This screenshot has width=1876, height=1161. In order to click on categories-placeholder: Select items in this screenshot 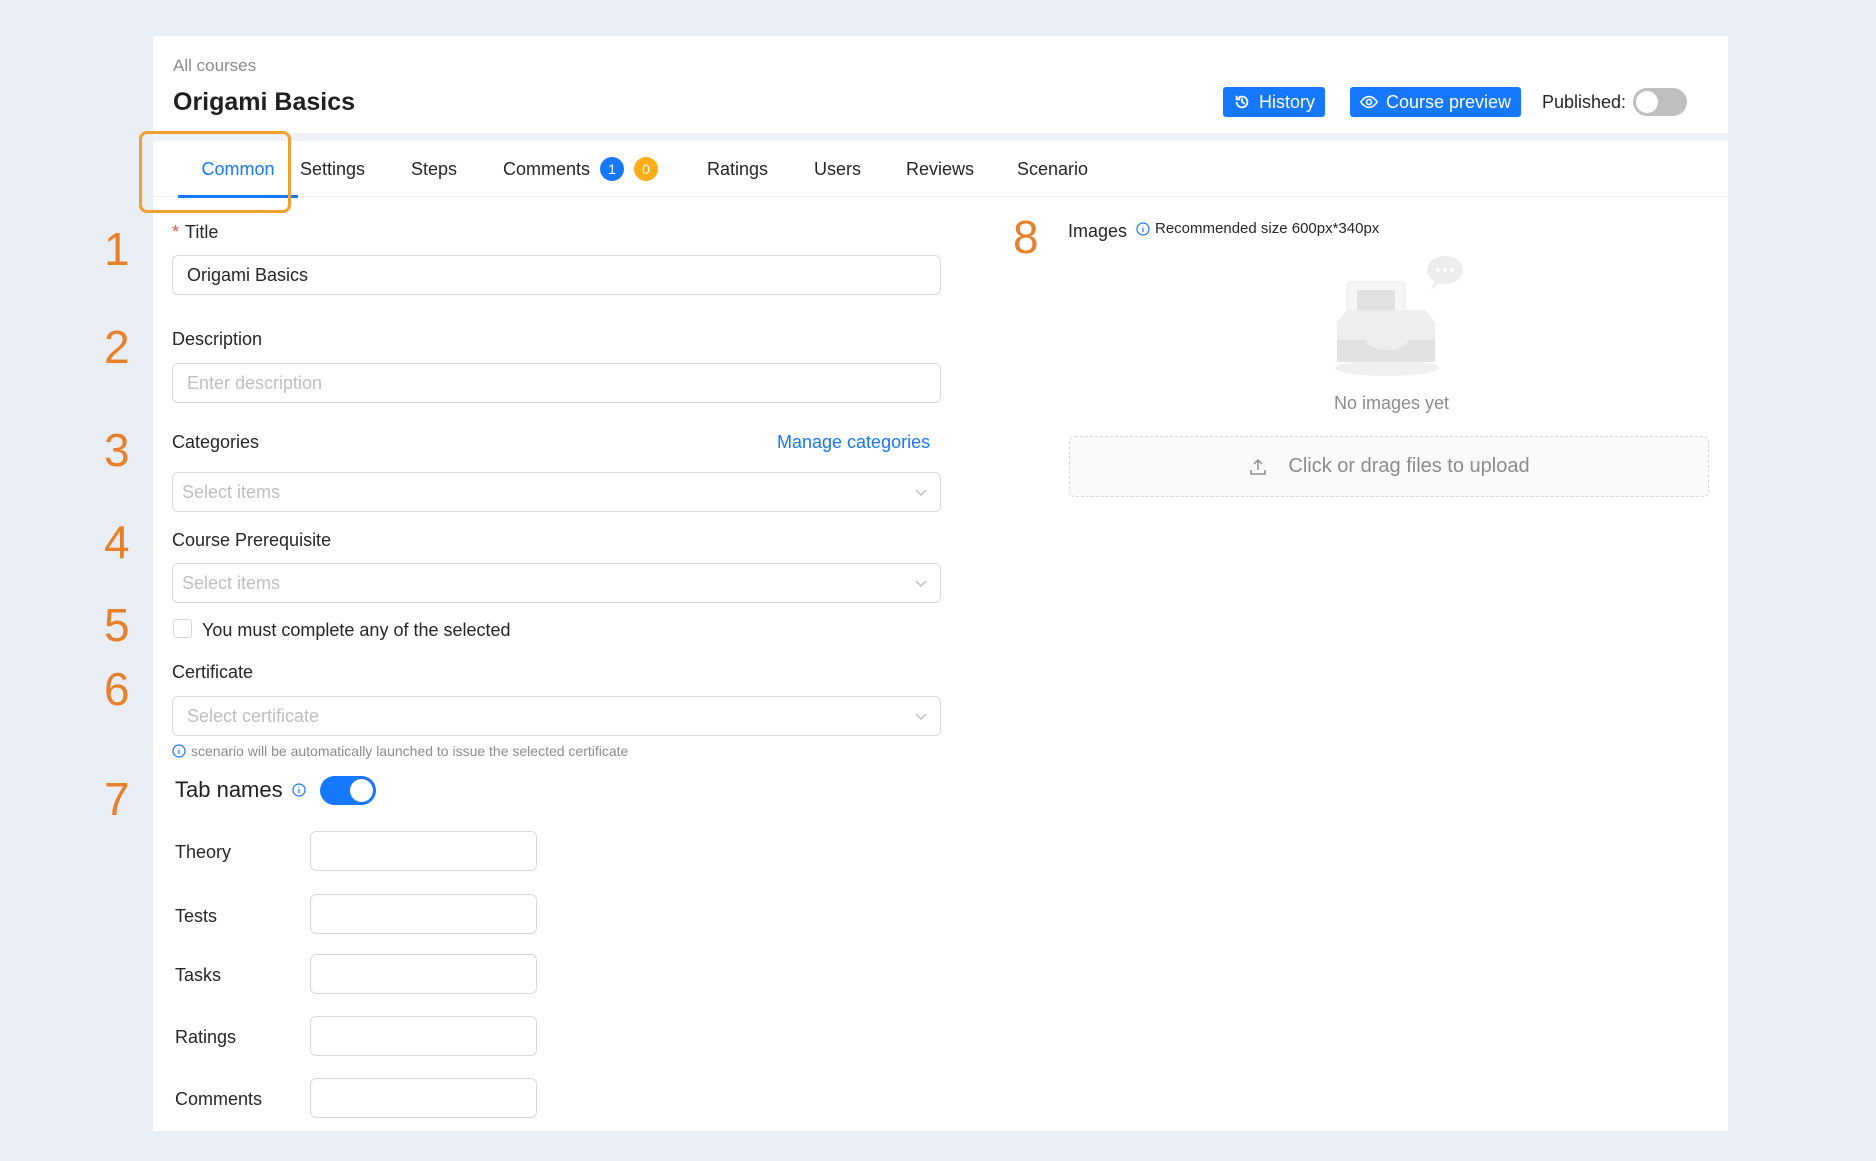, I will do `click(231, 491)`.